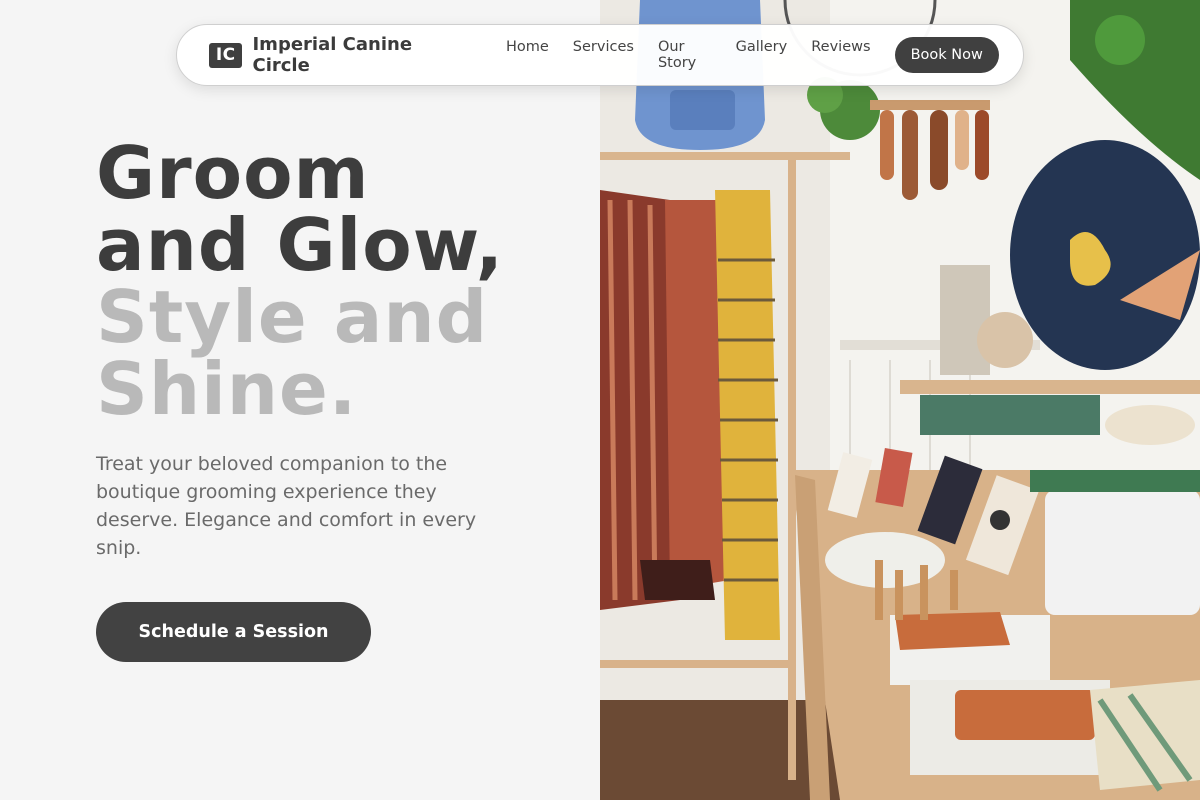 The image size is (1200, 800). Describe the element at coordinates (332, 55) in the screenshot. I see `brand-name: Imperial Canine Circle` at that location.